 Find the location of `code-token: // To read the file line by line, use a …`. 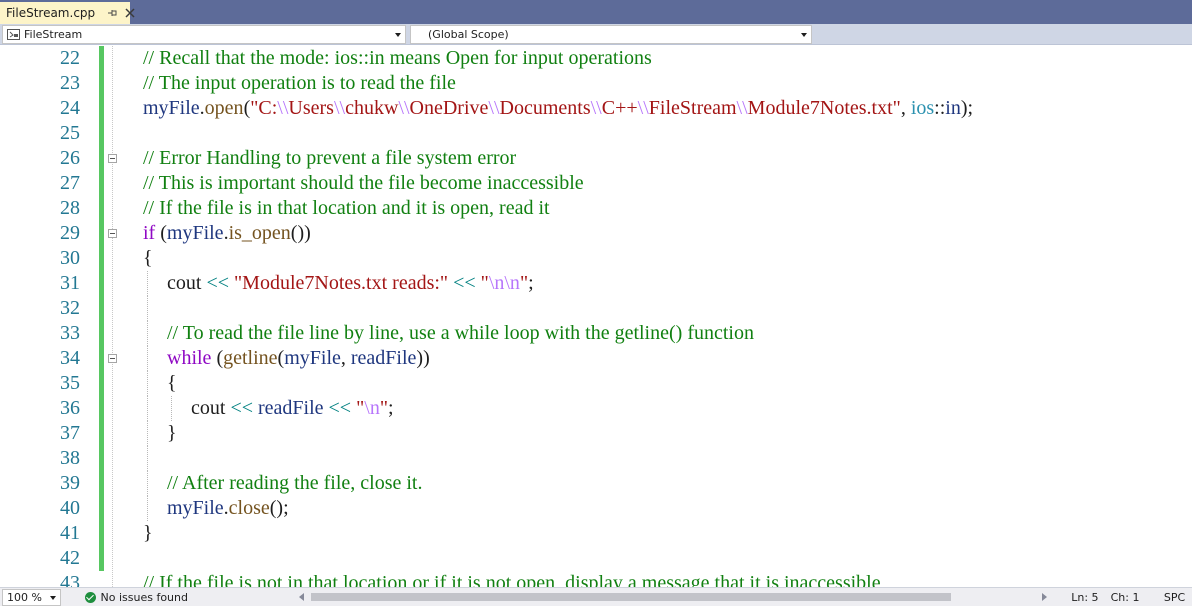

code-token: // To read the file line by line, use a … is located at coordinates (460, 333).